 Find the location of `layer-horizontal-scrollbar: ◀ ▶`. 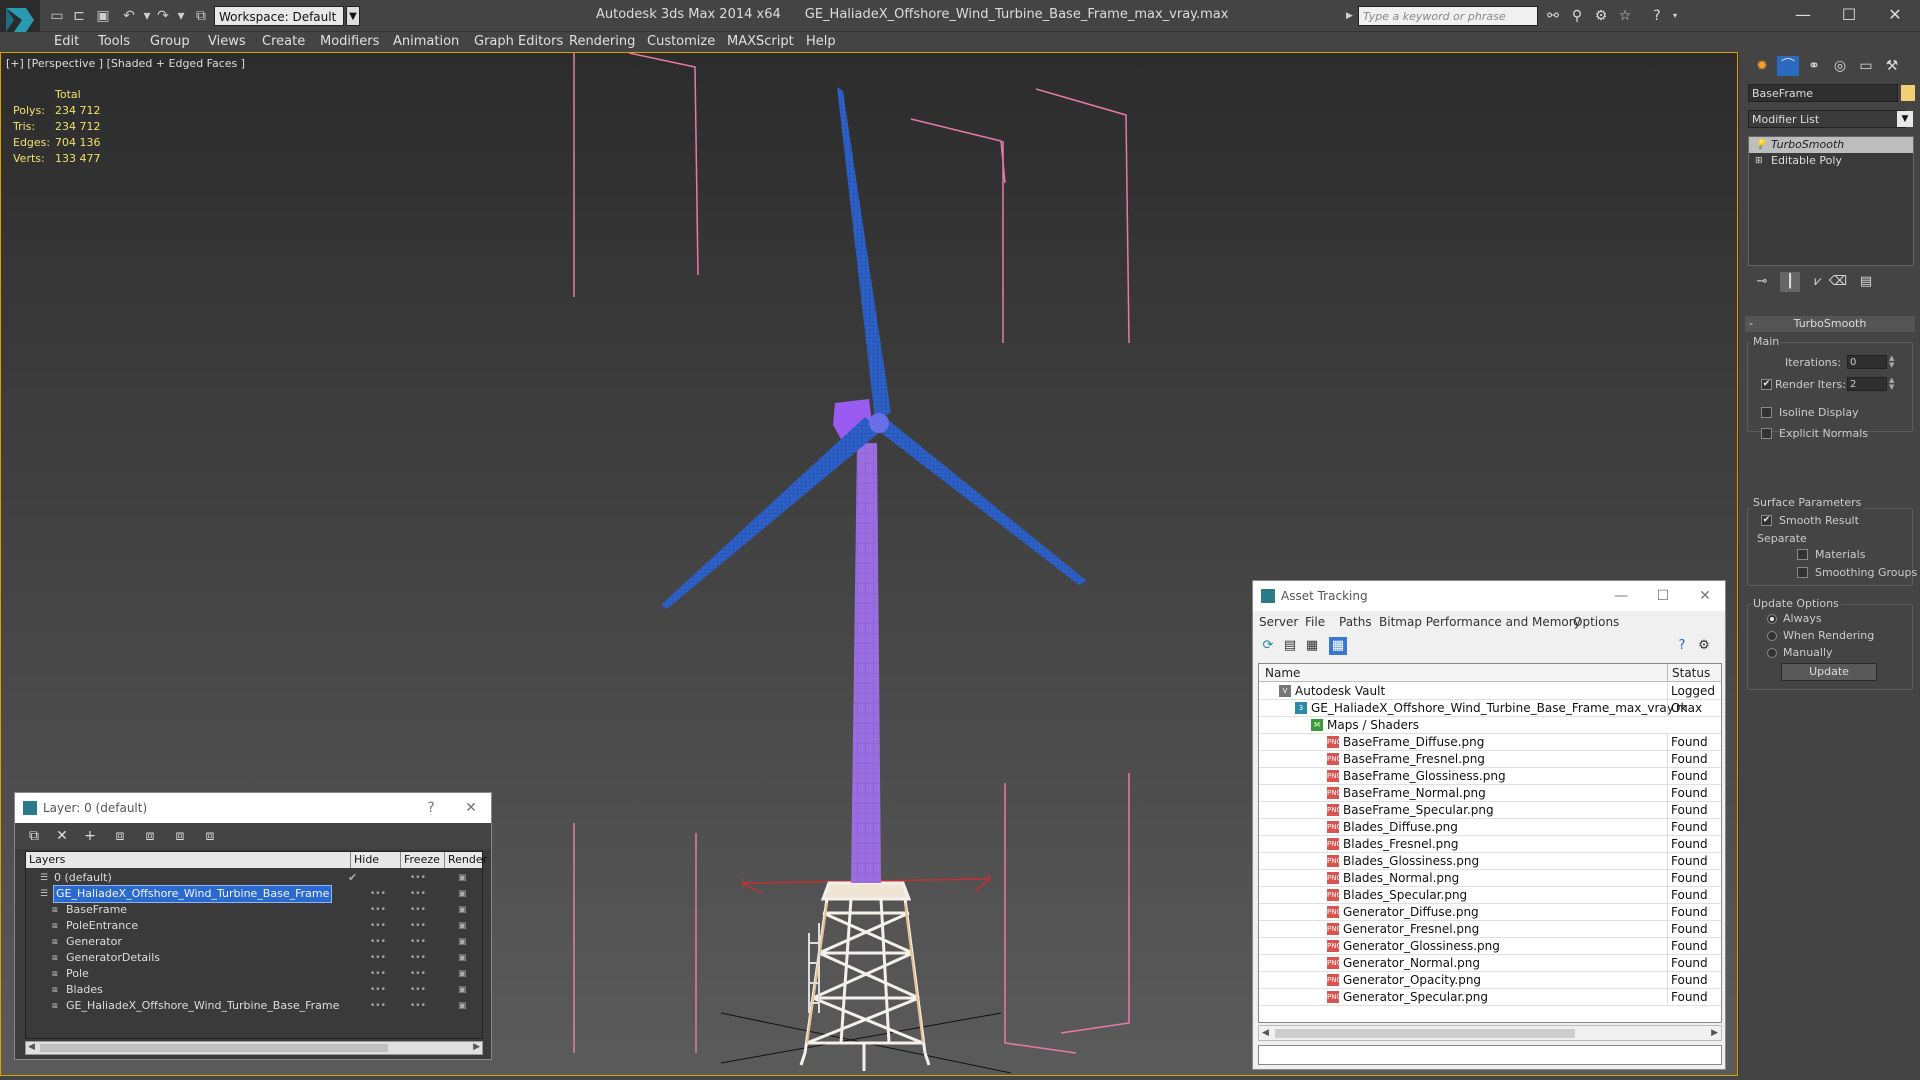

layer-horizontal-scrollbar: ◀ ▶ is located at coordinates (254, 1048).